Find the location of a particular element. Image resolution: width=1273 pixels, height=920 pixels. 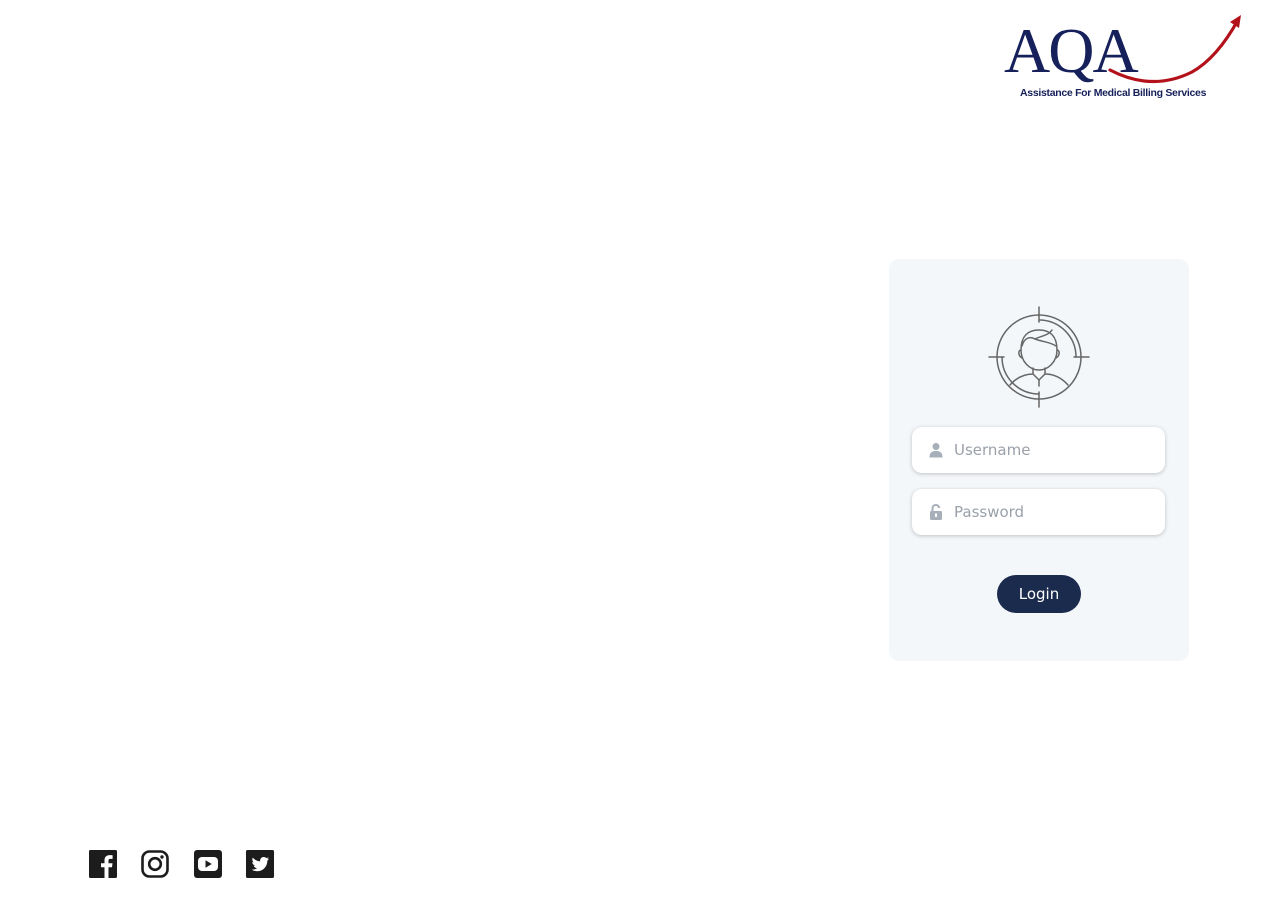

user-icon is located at coordinates (936, 450).